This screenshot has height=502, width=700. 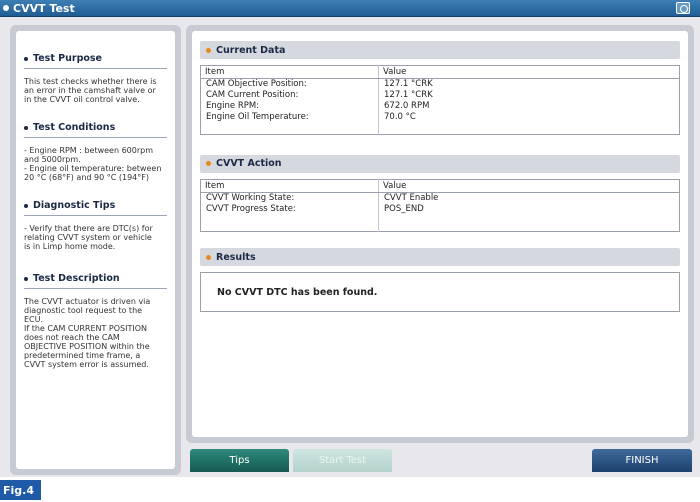 I want to click on table-row: CVVT Progress State: POS_END, so click(x=440, y=209).